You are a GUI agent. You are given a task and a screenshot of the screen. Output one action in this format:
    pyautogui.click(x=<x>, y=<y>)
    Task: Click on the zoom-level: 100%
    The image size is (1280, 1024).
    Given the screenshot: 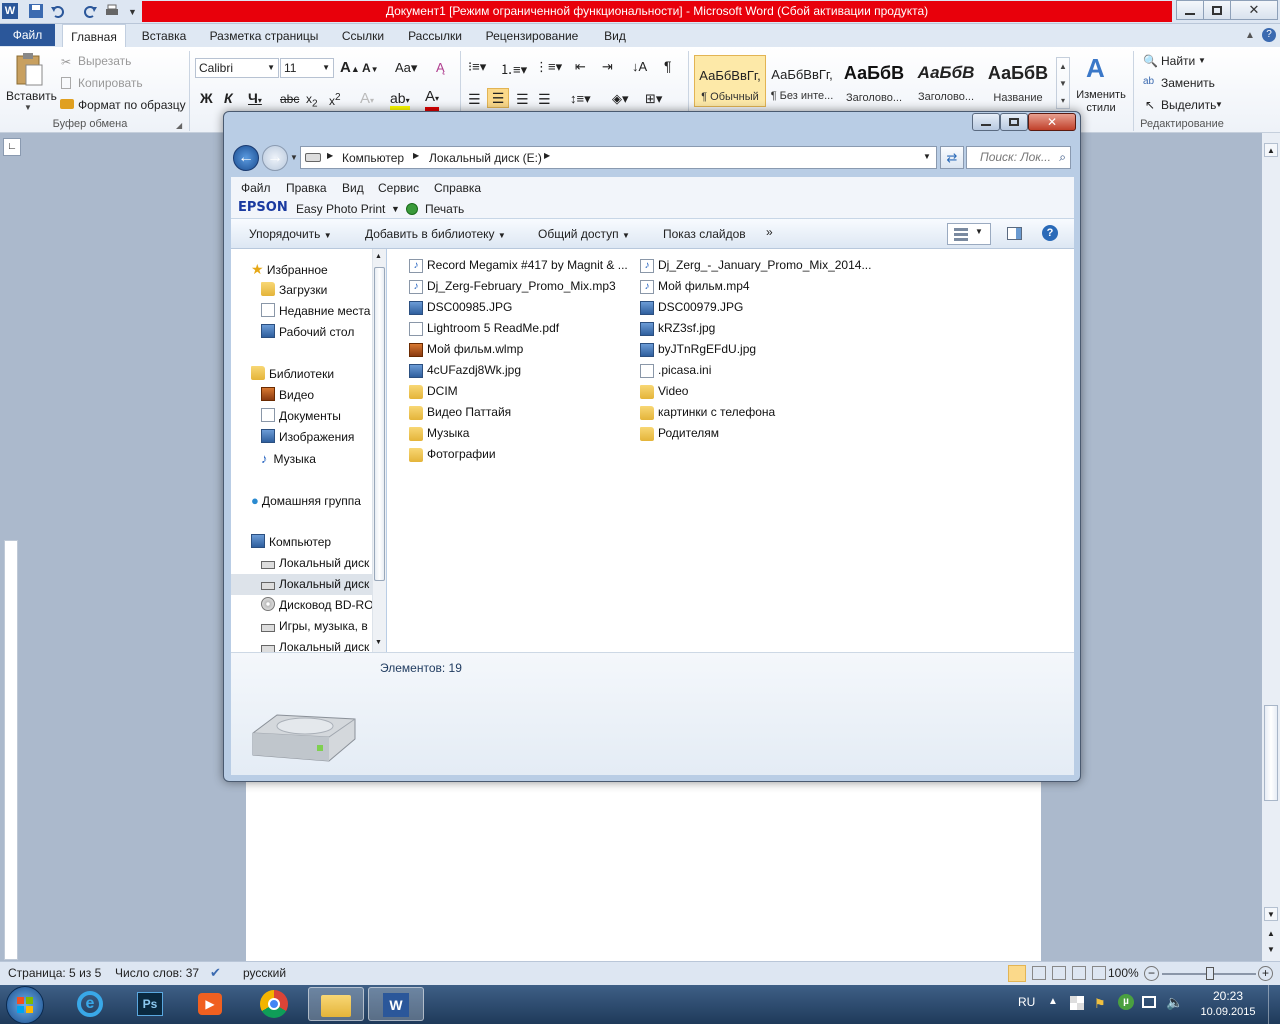 What is the action you would take?
    pyautogui.click(x=1123, y=973)
    